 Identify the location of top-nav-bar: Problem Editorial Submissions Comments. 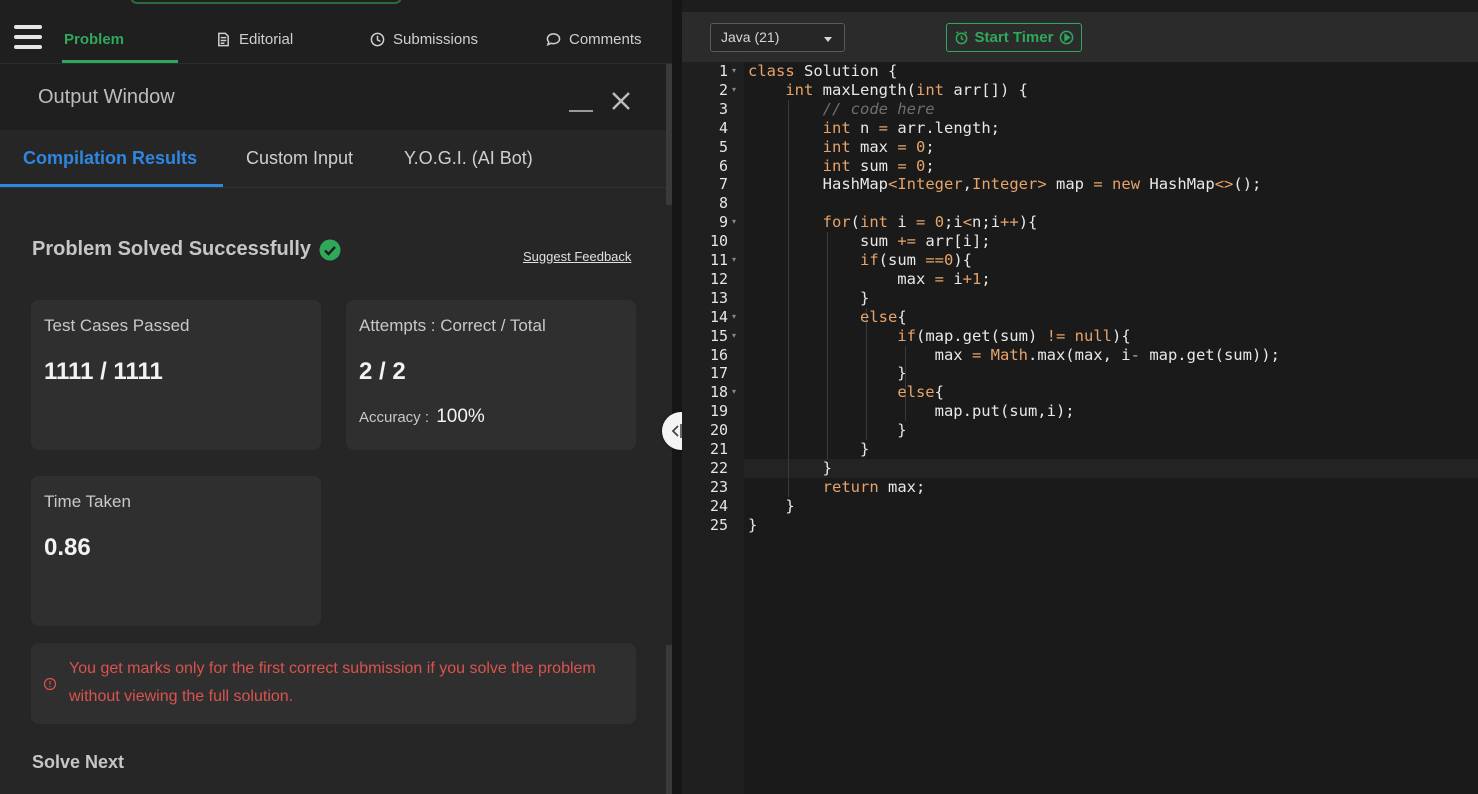
(336, 32).